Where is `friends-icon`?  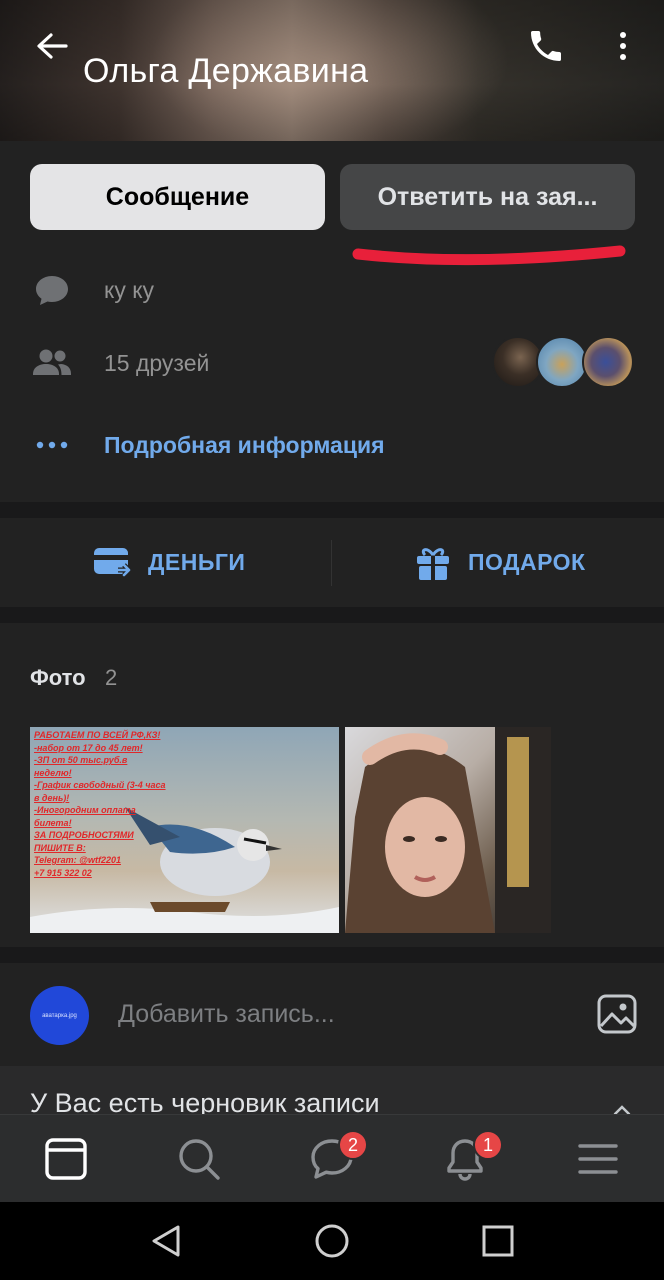 friends-icon is located at coordinates (52, 363).